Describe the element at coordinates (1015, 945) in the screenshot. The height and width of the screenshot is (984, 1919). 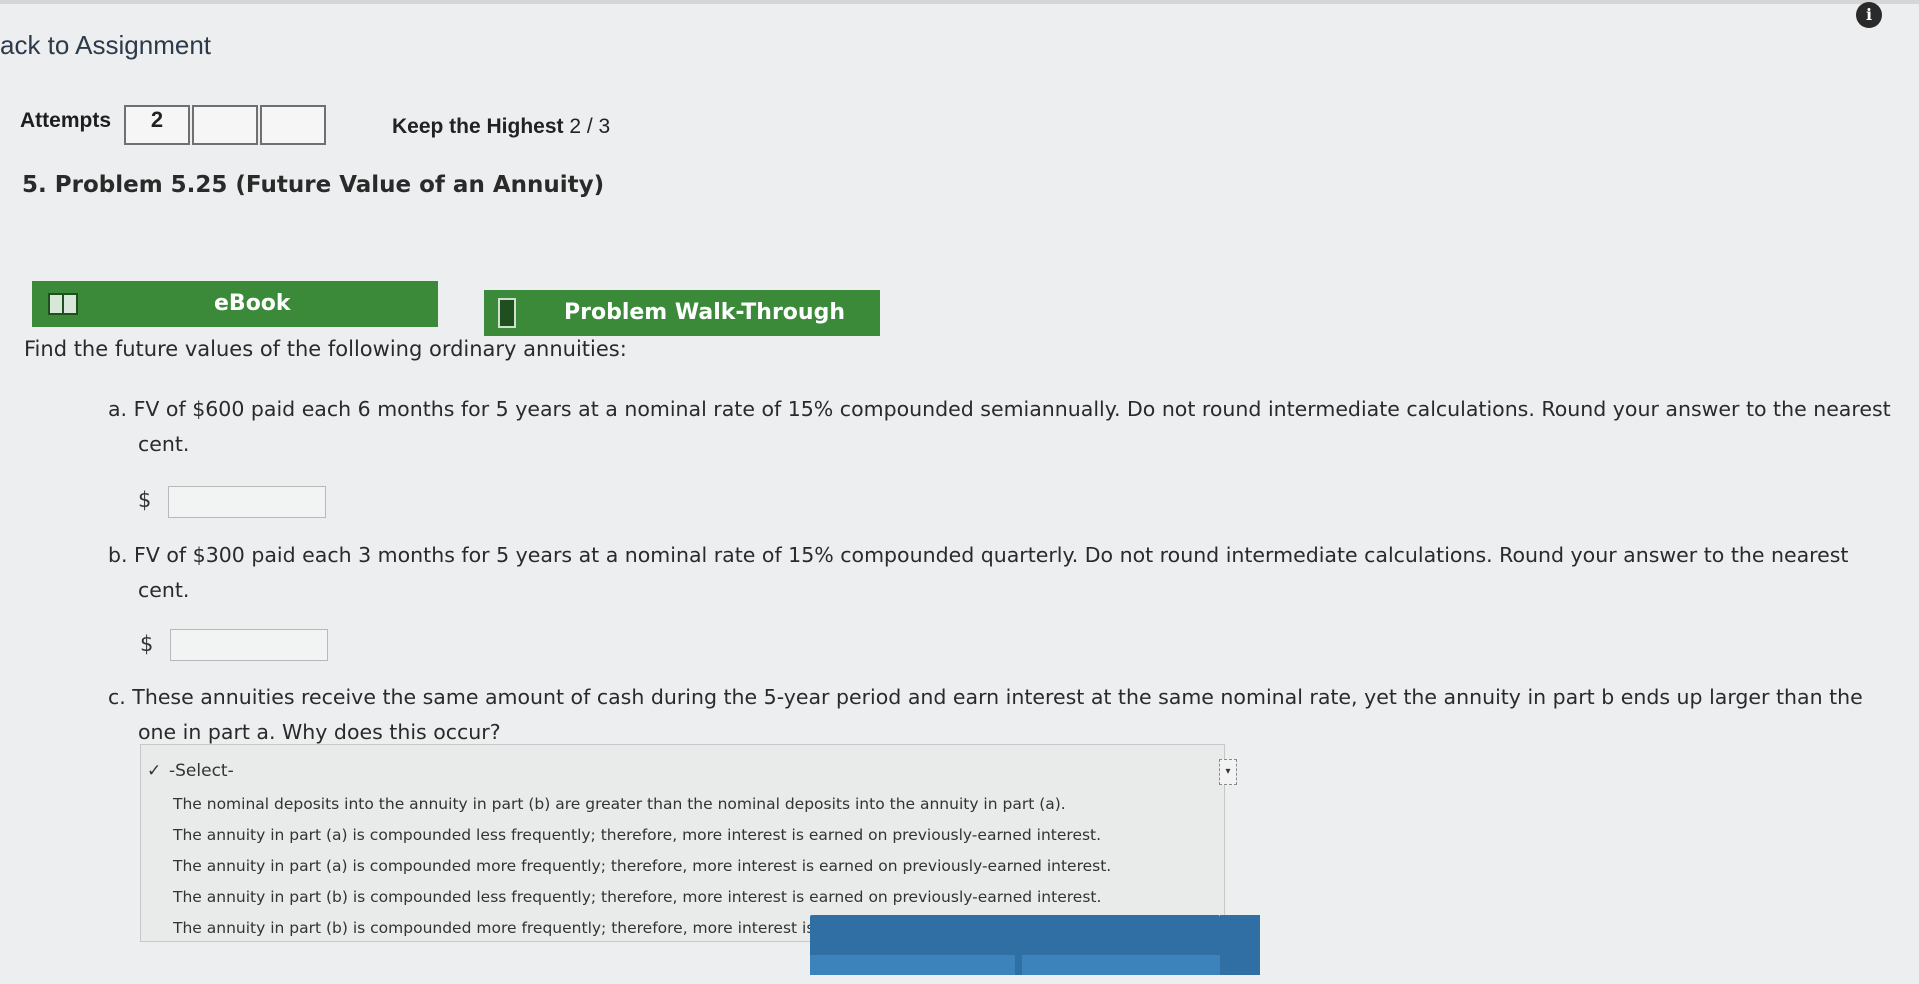
I see `bottom-action-buttons` at that location.